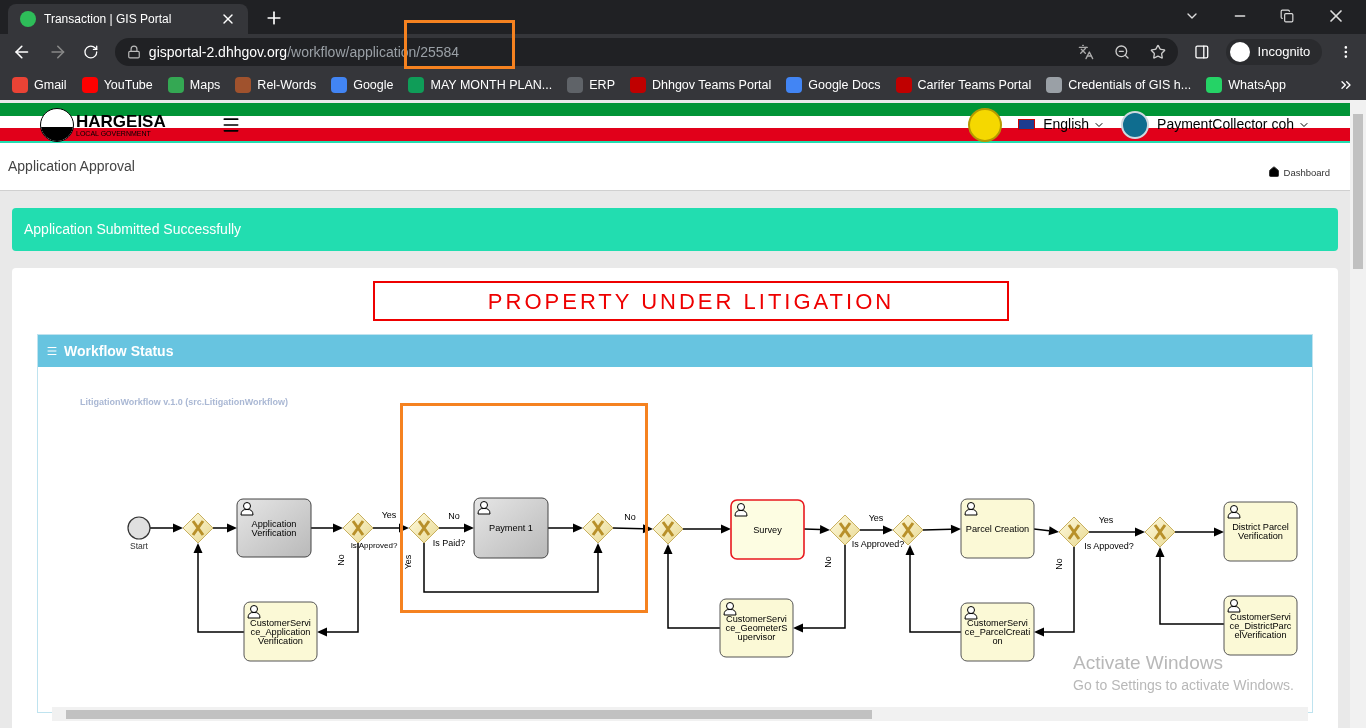 The width and height of the screenshot is (1366, 728). I want to click on litigation-banner: PROPERTY UNDER LITIGATION, so click(691, 301).